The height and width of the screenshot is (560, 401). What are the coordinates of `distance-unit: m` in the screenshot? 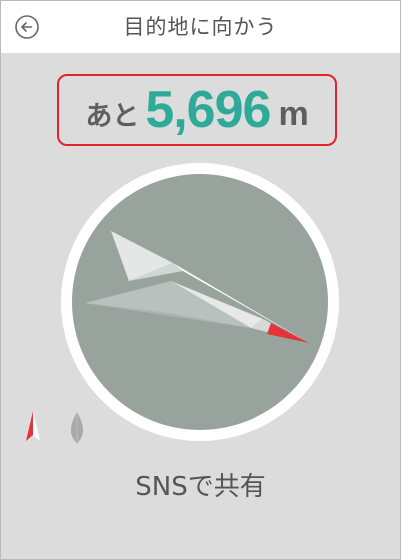 It's located at (293, 113).